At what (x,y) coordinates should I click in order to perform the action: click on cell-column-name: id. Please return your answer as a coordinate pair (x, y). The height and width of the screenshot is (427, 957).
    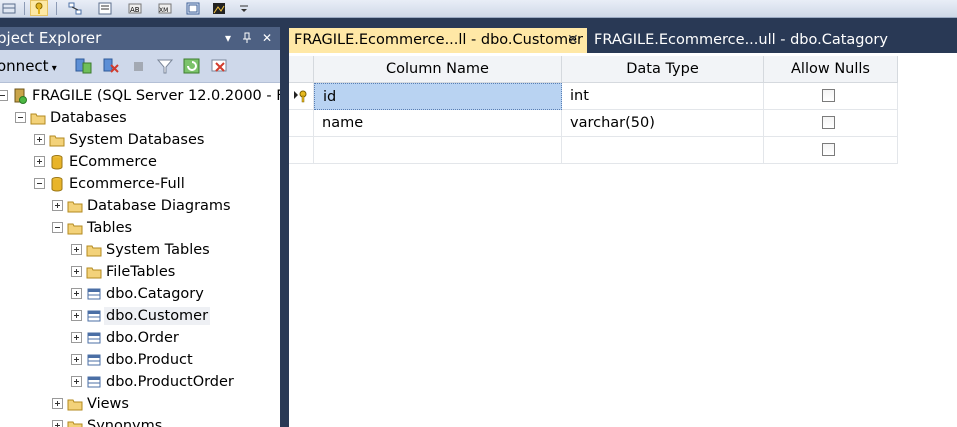
    Looking at the image, I should click on (438, 96).